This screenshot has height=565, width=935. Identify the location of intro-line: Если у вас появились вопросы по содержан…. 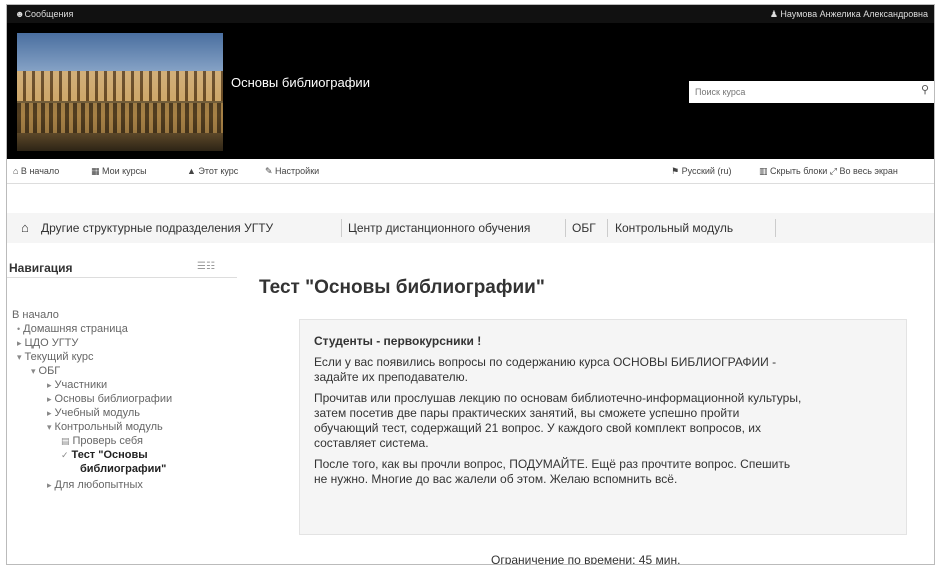
(545, 362).